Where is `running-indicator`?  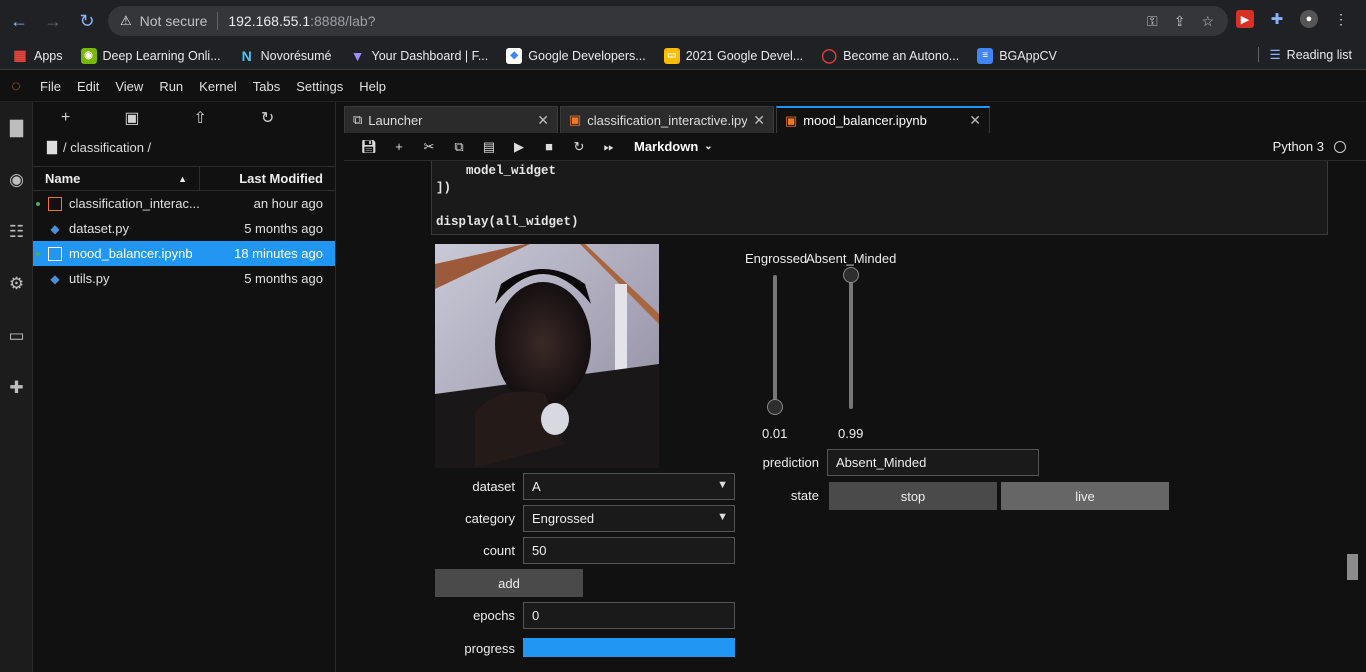 running-indicator is located at coordinates (38, 203).